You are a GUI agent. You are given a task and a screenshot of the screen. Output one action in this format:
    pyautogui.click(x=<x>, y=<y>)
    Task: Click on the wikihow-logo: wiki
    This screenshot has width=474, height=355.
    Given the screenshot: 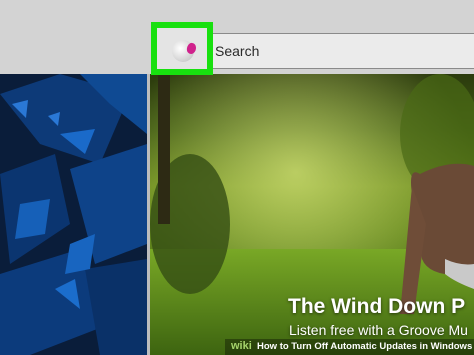 What is the action you would take?
    pyautogui.click(x=241, y=346)
    